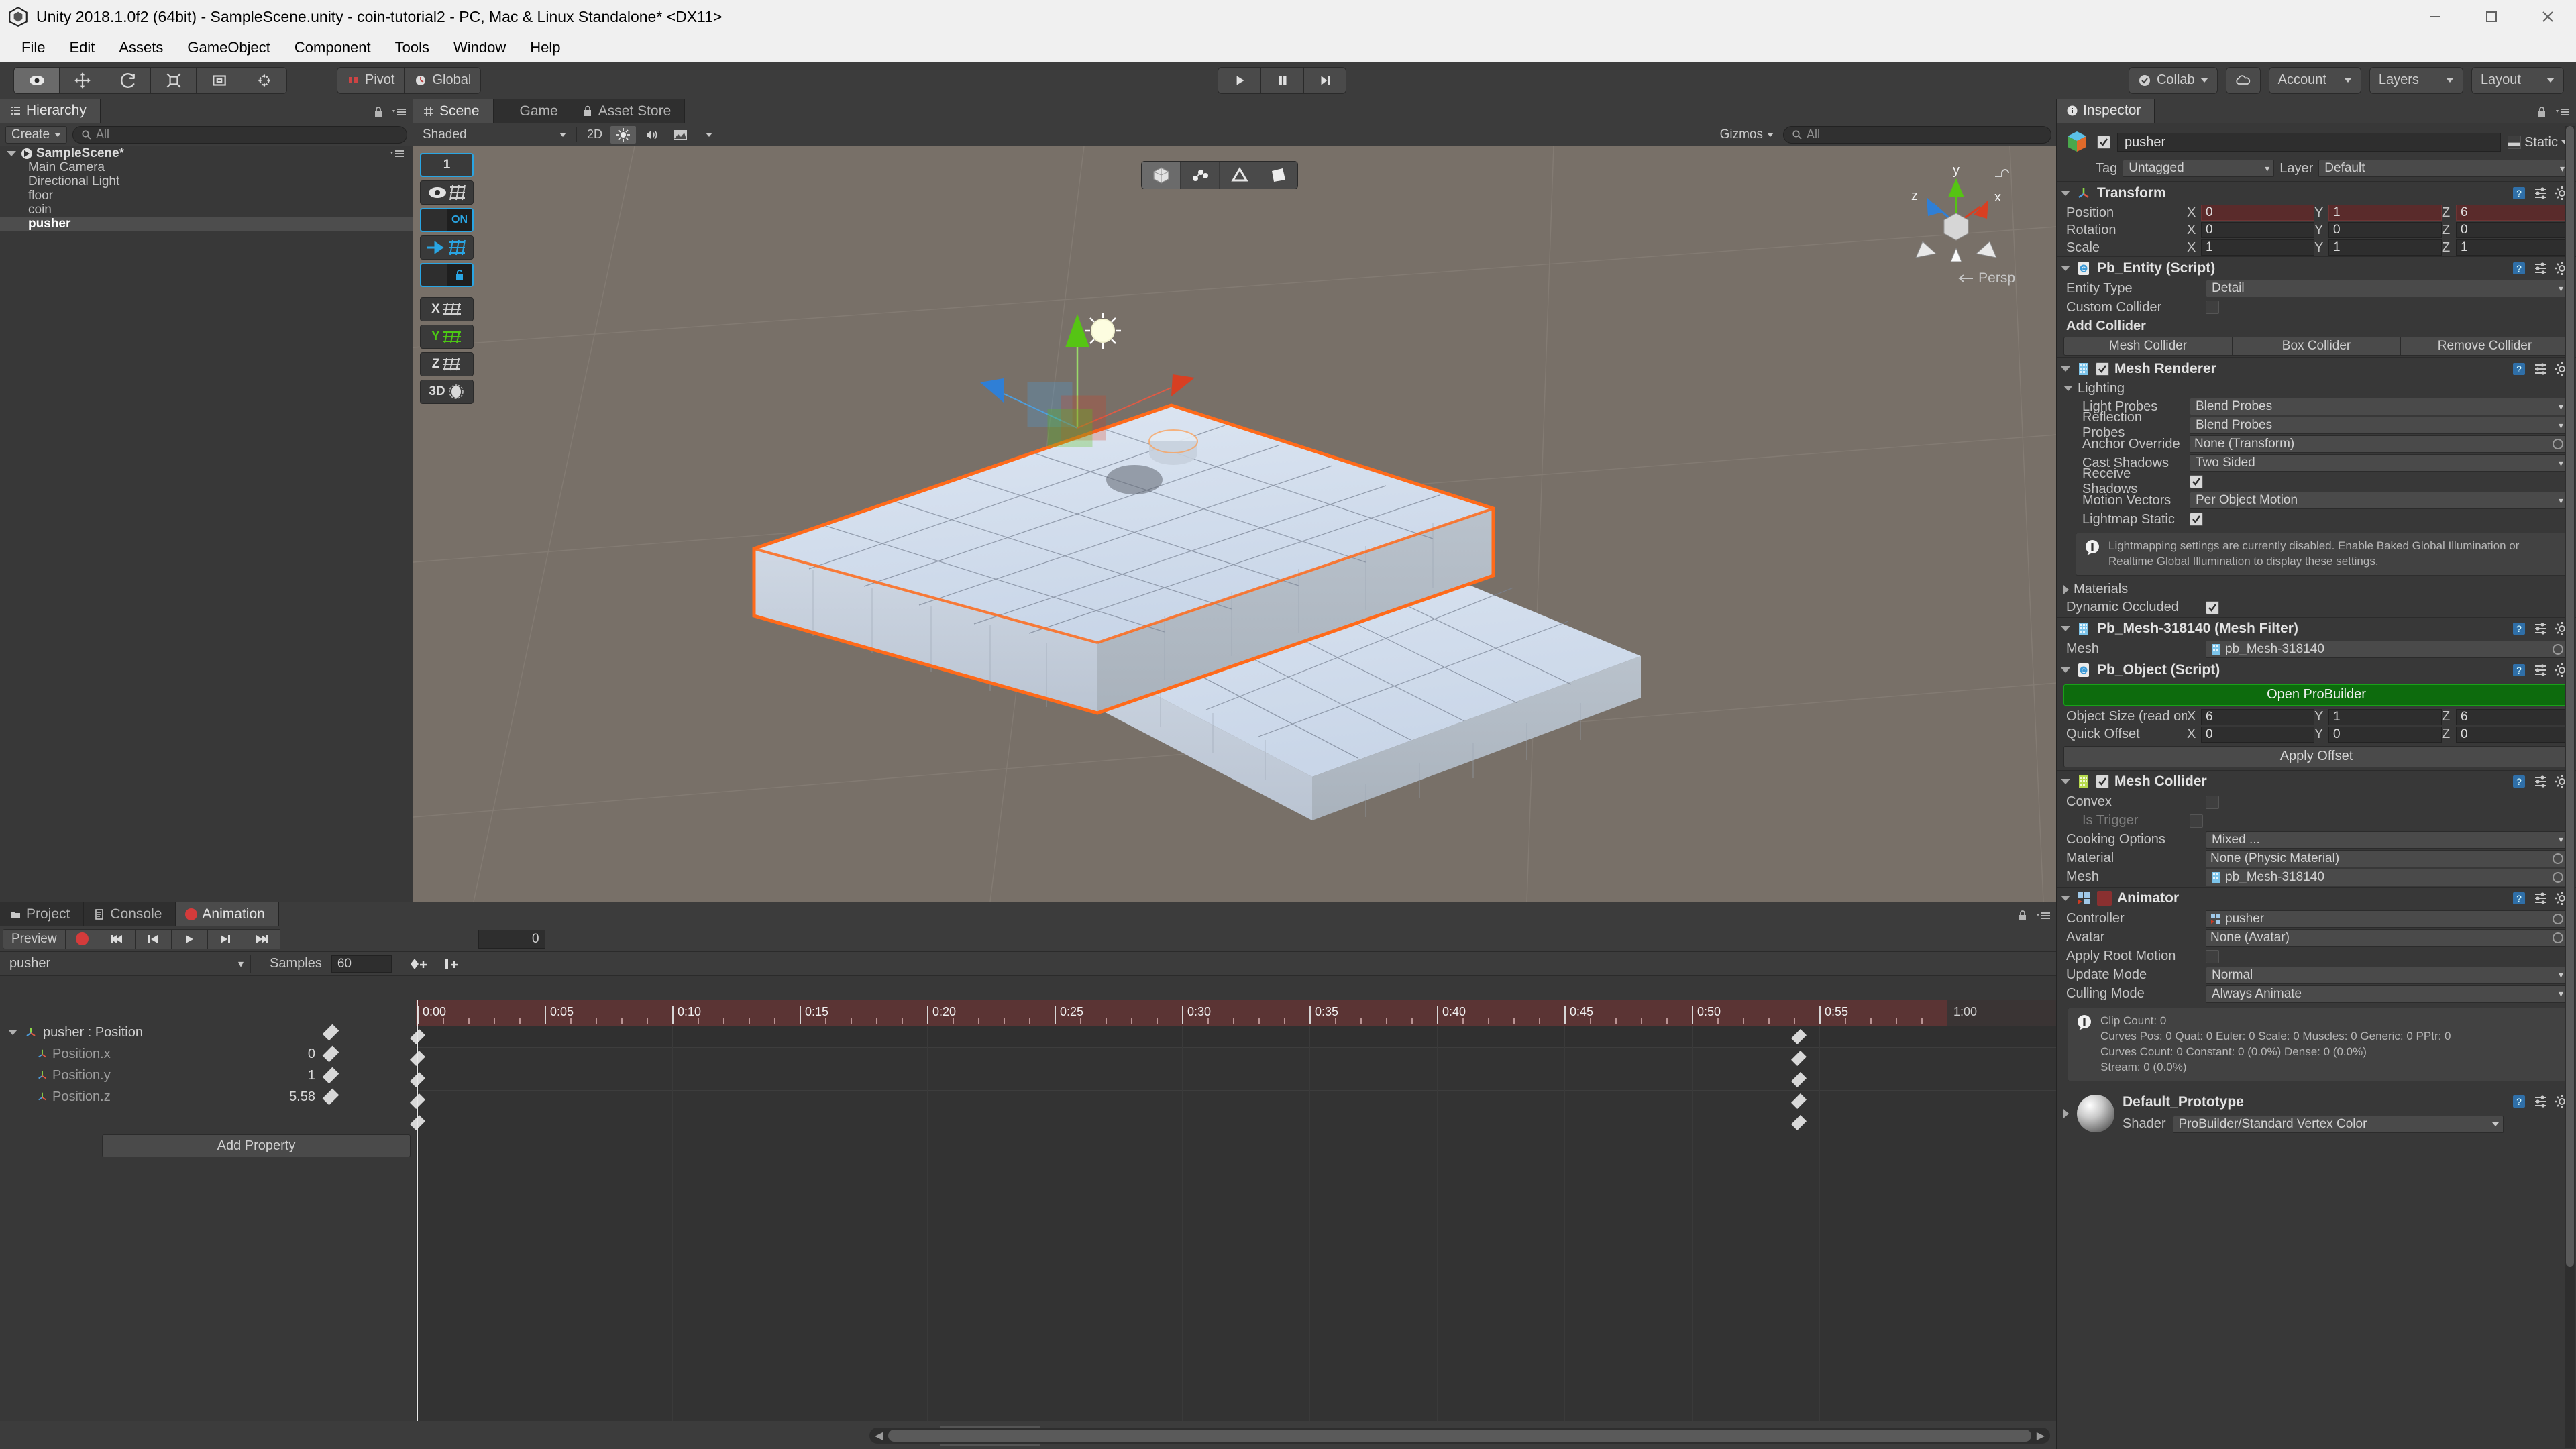  What do you see at coordinates (2243, 80) in the screenshot?
I see `cloud-button` at bounding box center [2243, 80].